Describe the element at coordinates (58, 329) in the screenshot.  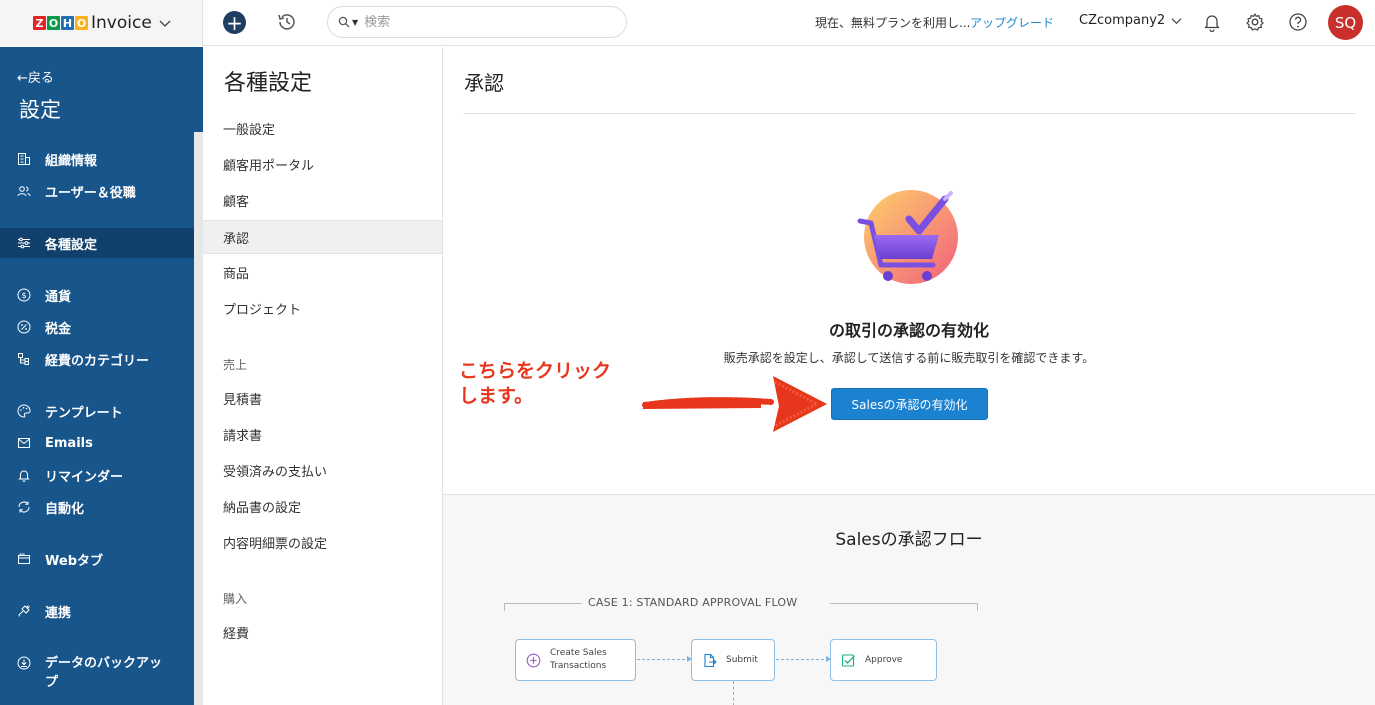
I see `sidebar-item-label: 税金` at that location.